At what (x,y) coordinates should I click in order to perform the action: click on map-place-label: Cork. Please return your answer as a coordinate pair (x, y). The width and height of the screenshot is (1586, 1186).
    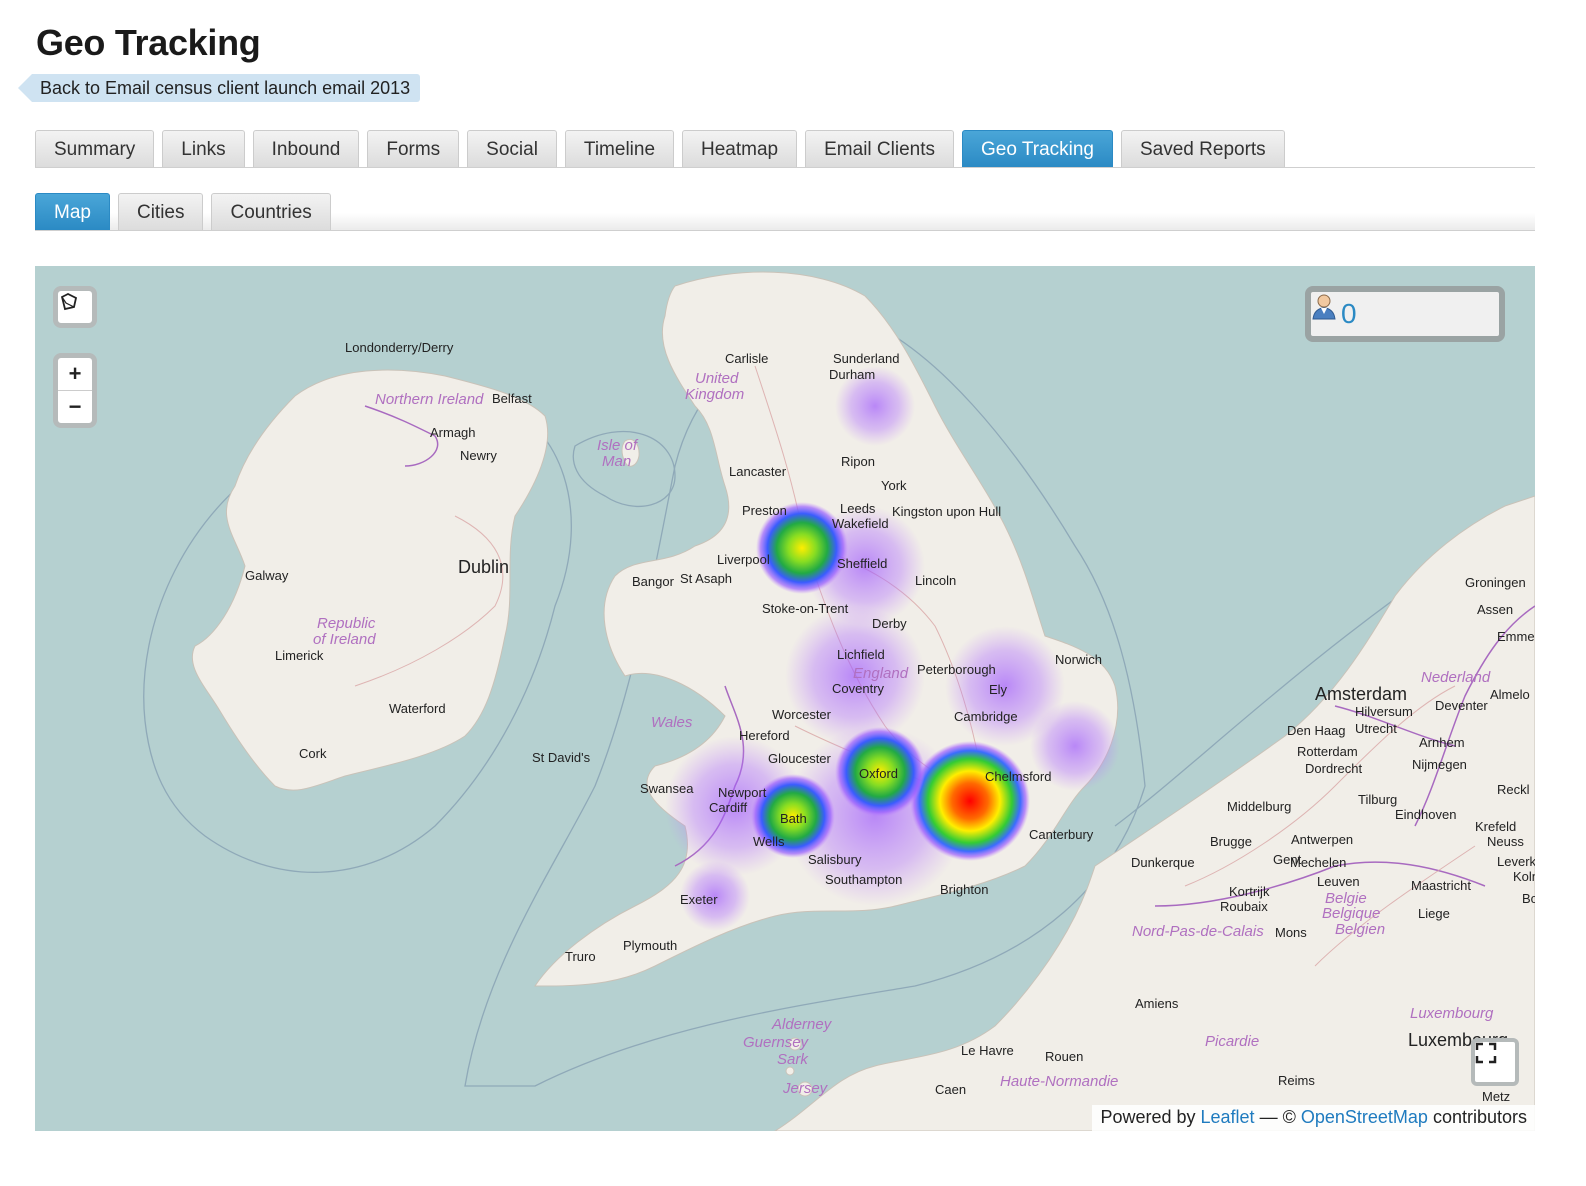
    Looking at the image, I should click on (313, 753).